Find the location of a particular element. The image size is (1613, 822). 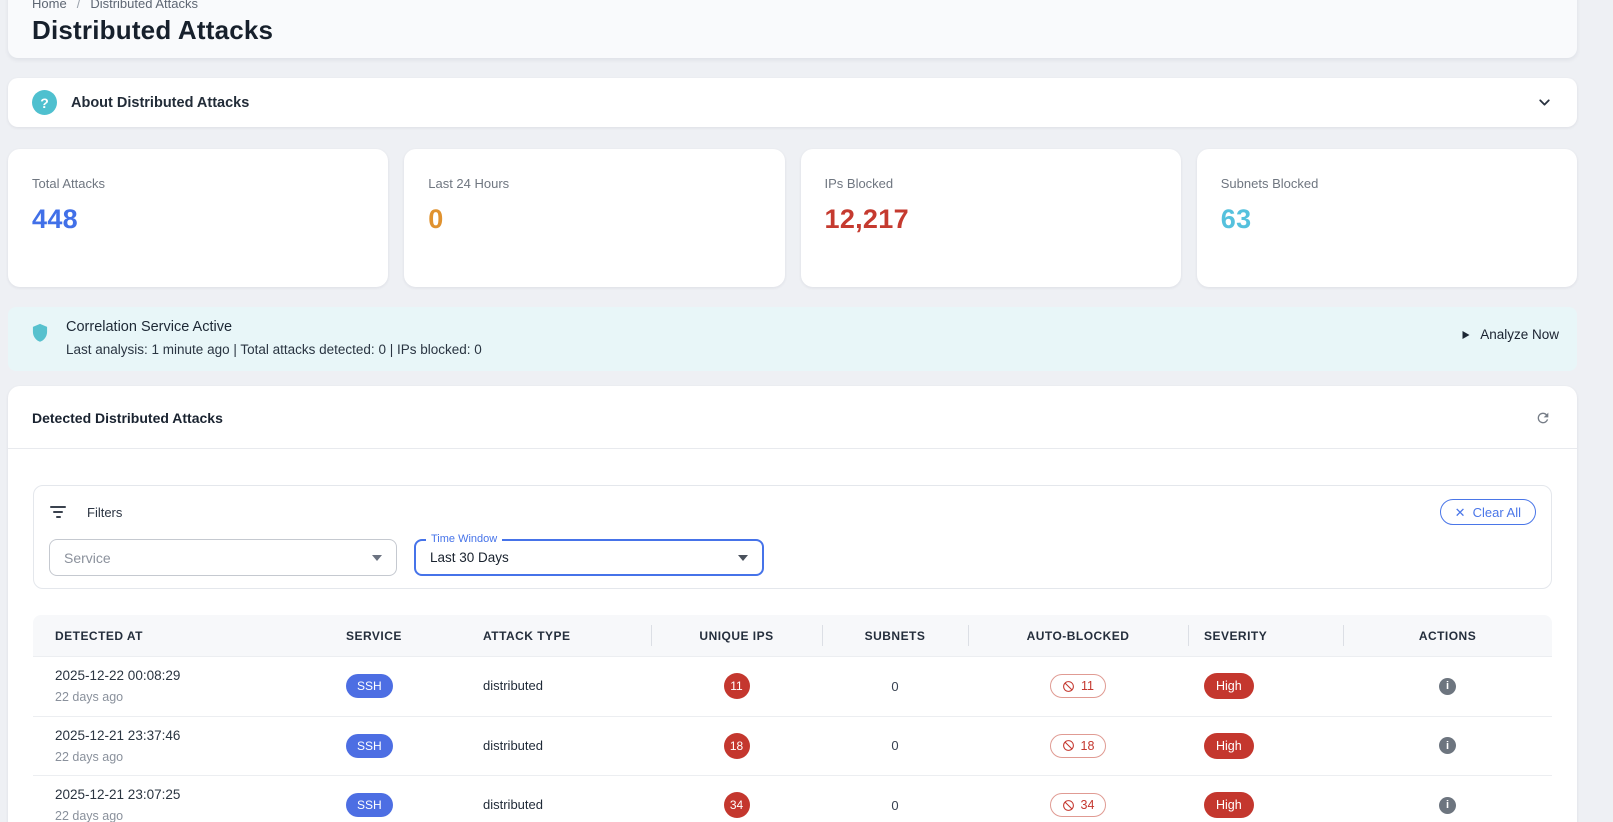

about-label: About Distributed Attacks is located at coordinates (160, 102).